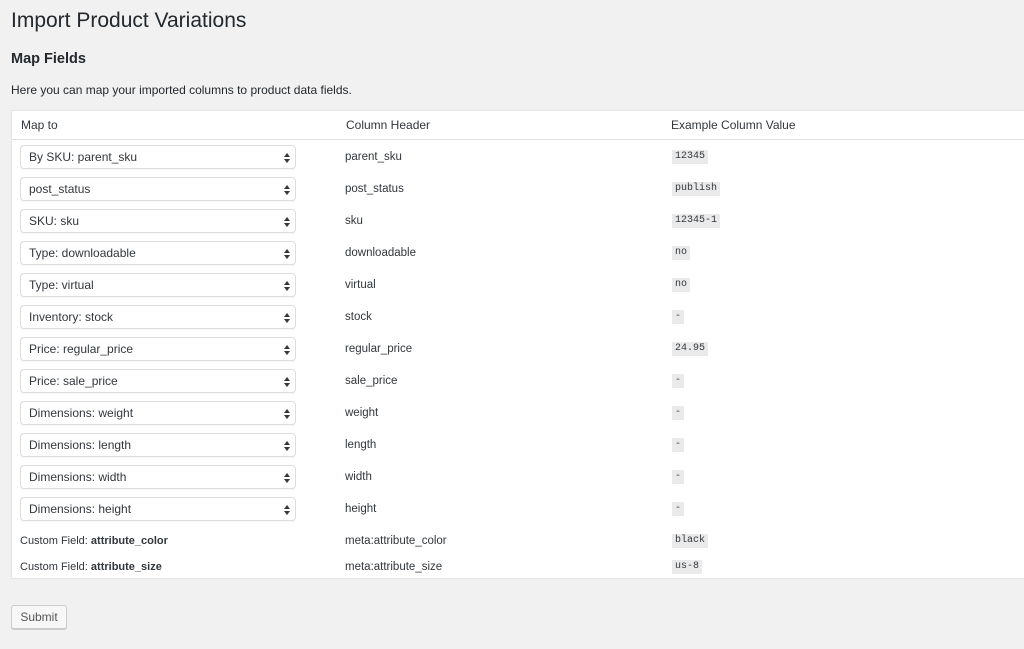 The height and width of the screenshot is (649, 1024). Describe the element at coordinates (696, 189) in the screenshot. I see `example-value-cell: publish` at that location.